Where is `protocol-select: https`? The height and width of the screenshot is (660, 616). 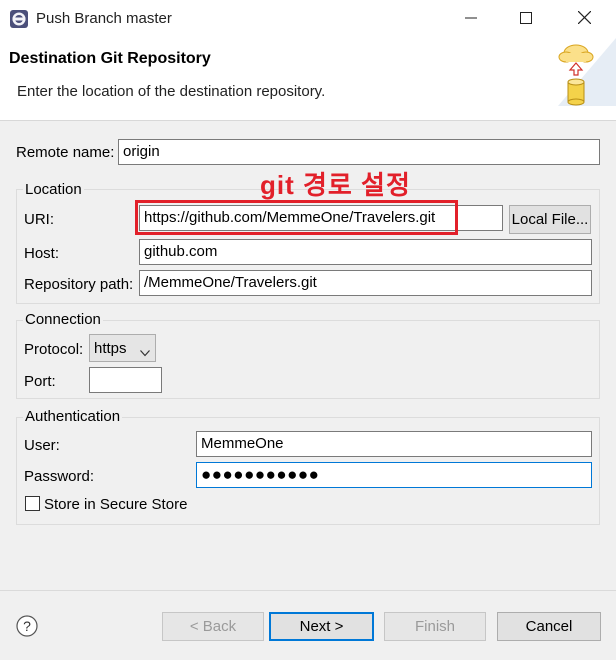 protocol-select: https is located at coordinates (122, 348).